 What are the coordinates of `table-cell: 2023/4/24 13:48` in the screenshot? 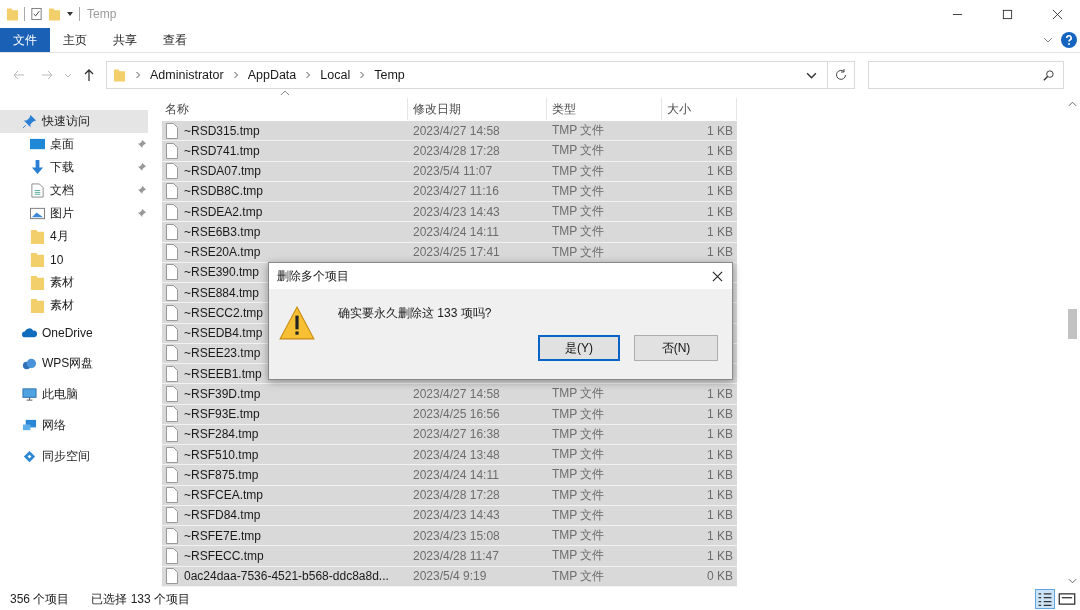 It's located at (456, 454).